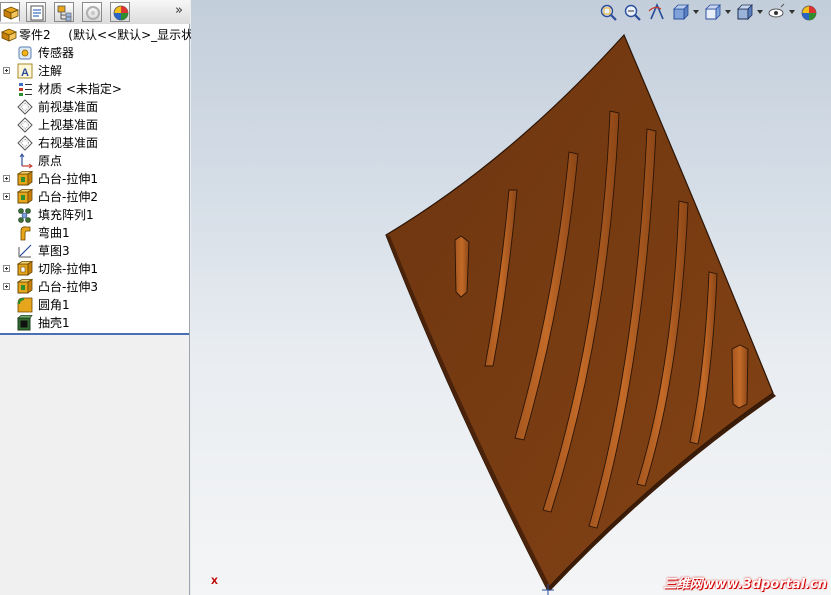 The image size is (831, 595). Describe the element at coordinates (764, 584) in the screenshot. I see `watermark-url: www.3dportal.cn` at that location.